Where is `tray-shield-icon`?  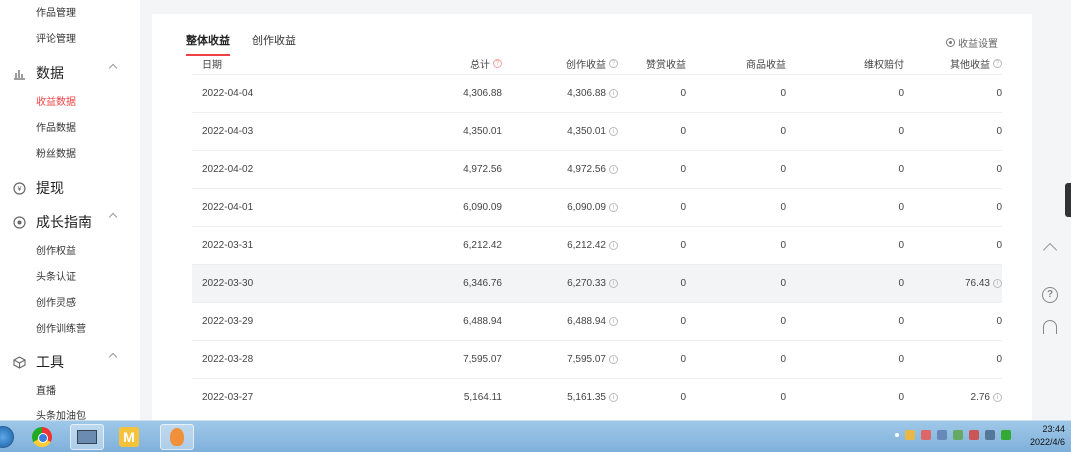
tray-shield-icon is located at coordinates (958, 435).